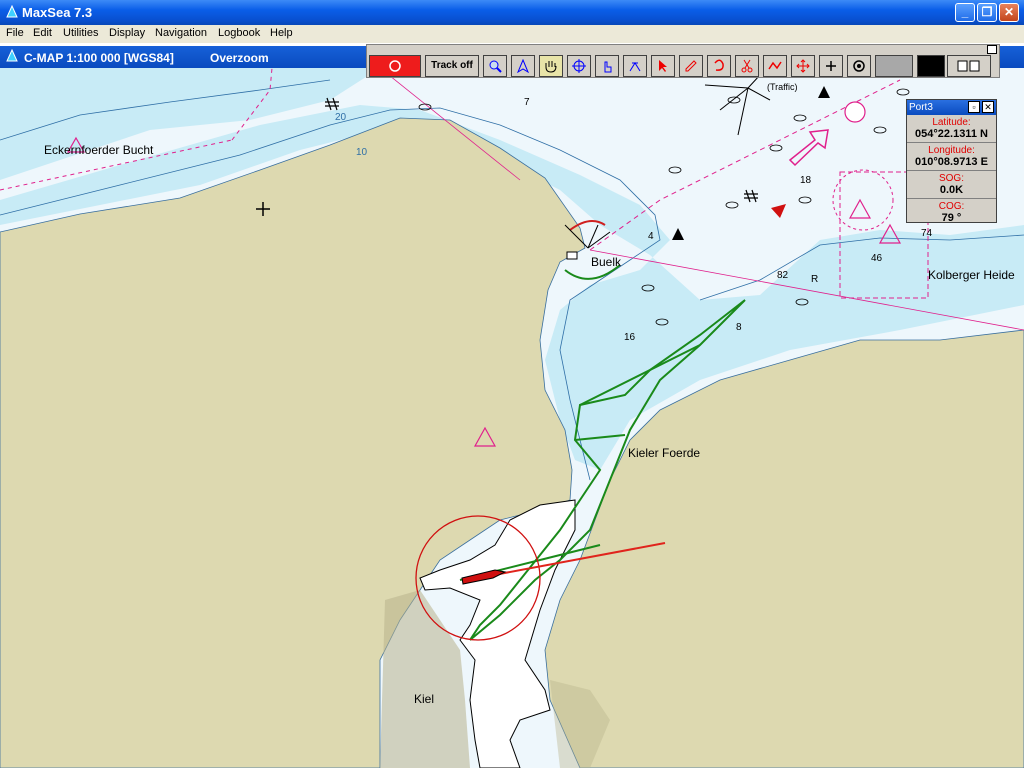 This screenshot has height=768, width=1024. What do you see at coordinates (814, 279) in the screenshot?
I see `rock-mark: R` at bounding box center [814, 279].